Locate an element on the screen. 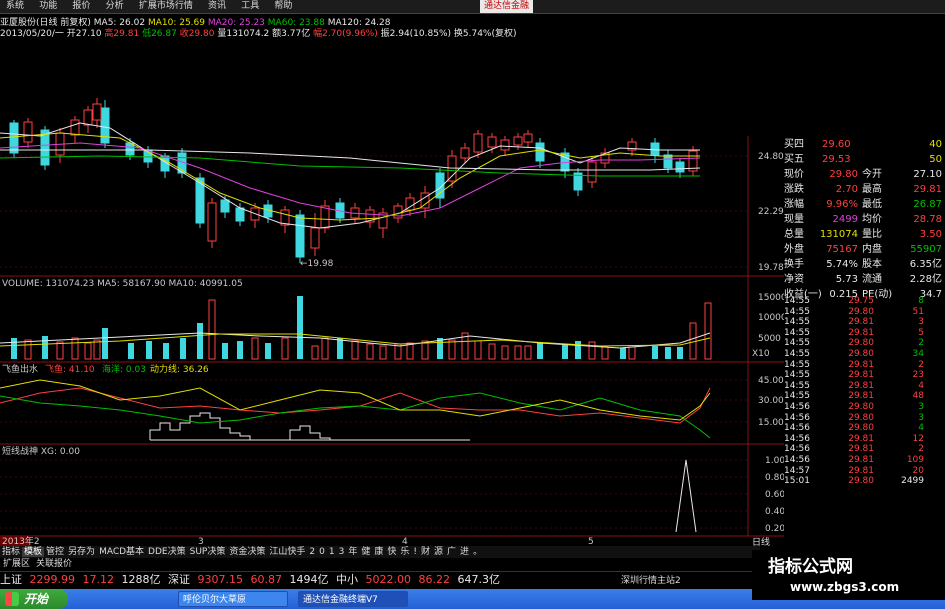 Image resolution: width=945 pixels, height=609 pixels. ind1-value-c: 动力线: 36.26 is located at coordinates (179, 369).